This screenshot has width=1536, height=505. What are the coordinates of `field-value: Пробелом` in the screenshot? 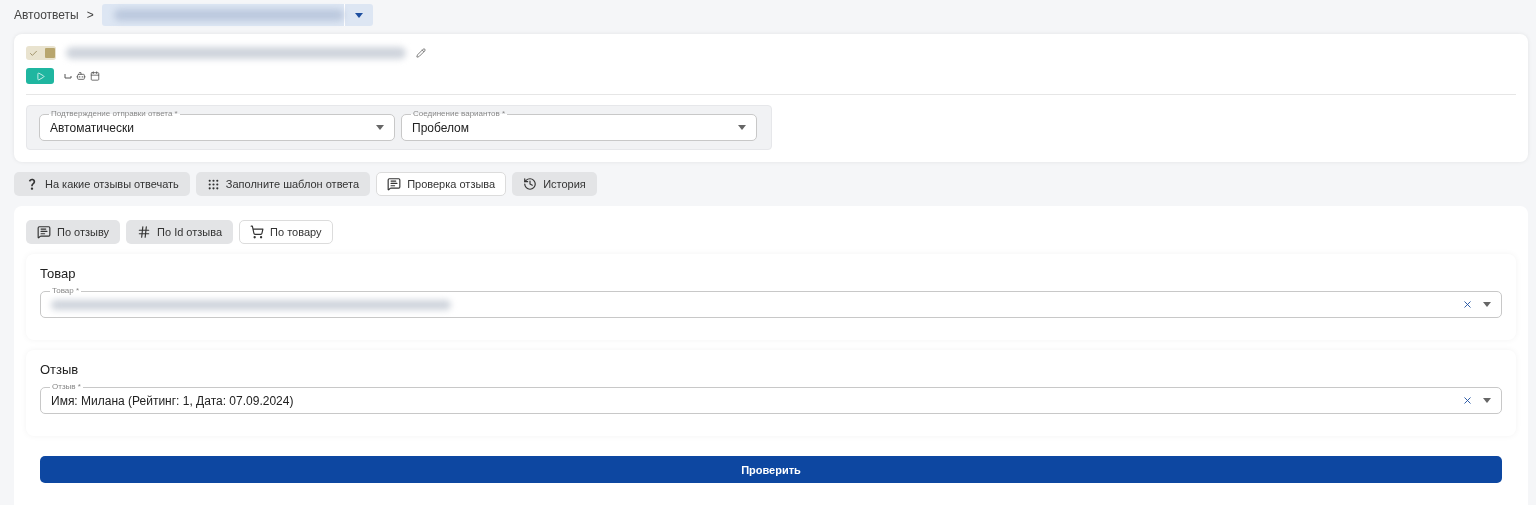 It's located at (441, 127).